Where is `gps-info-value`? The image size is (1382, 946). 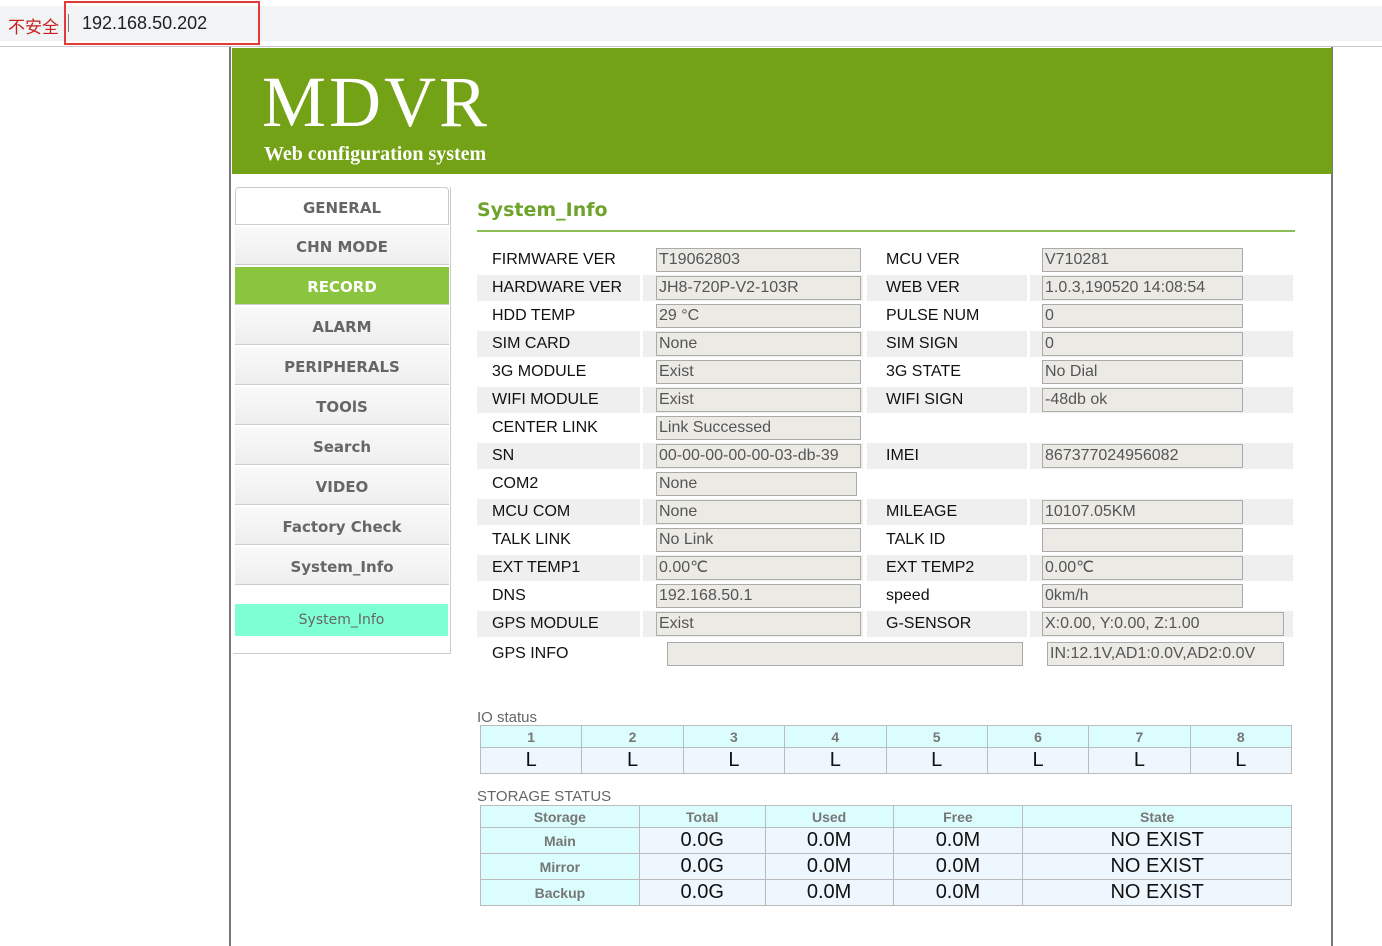
gps-info-value is located at coordinates (845, 654).